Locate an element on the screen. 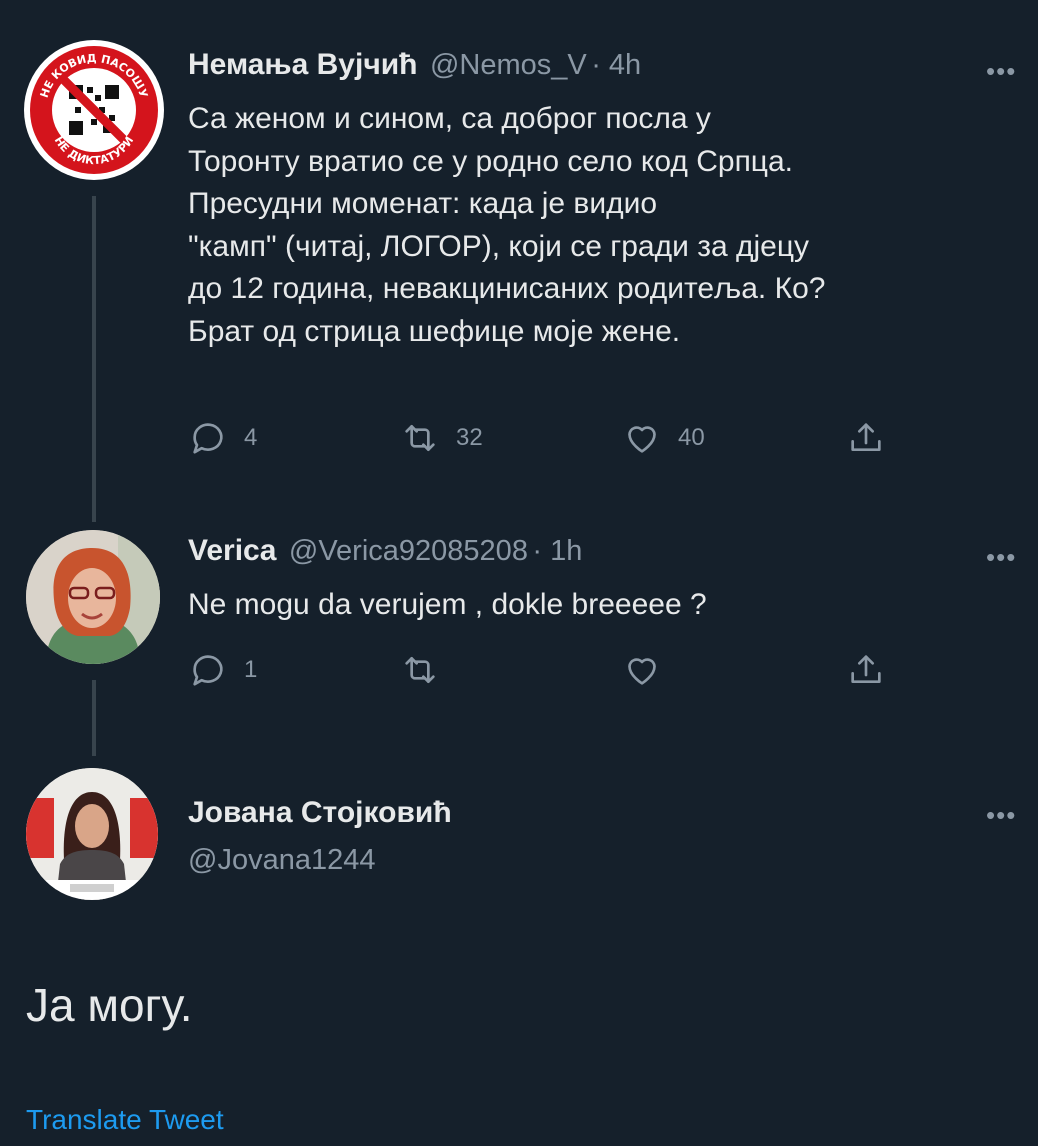 The height and width of the screenshot is (1146, 1038). like-button: 40 is located at coordinates (663, 438).